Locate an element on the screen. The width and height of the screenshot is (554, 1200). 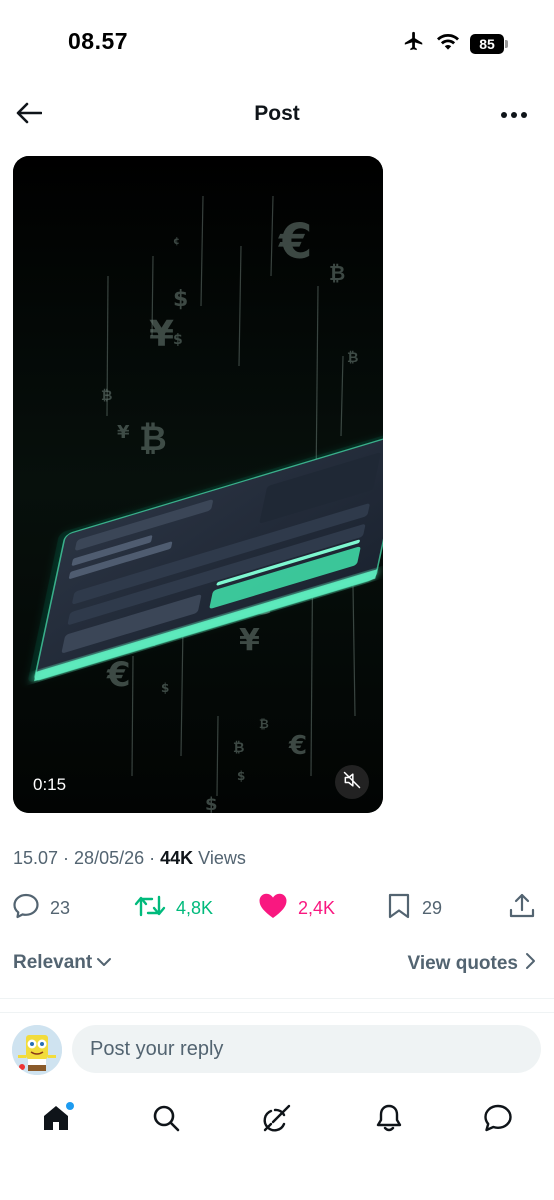
share-button is located at coordinates (522, 908).